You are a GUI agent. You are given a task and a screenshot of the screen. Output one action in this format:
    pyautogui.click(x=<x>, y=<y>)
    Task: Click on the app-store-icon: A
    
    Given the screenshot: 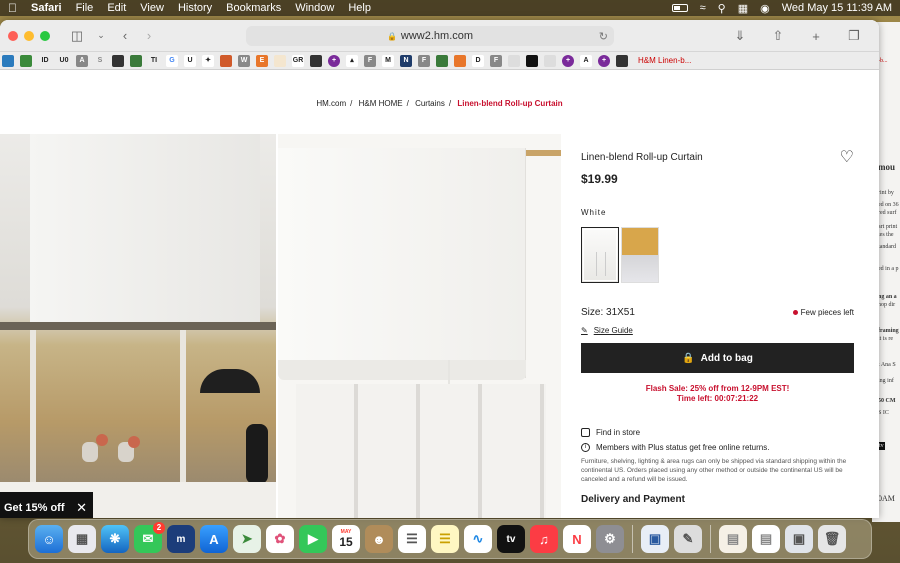 What is the action you would take?
    pyautogui.click(x=214, y=539)
    